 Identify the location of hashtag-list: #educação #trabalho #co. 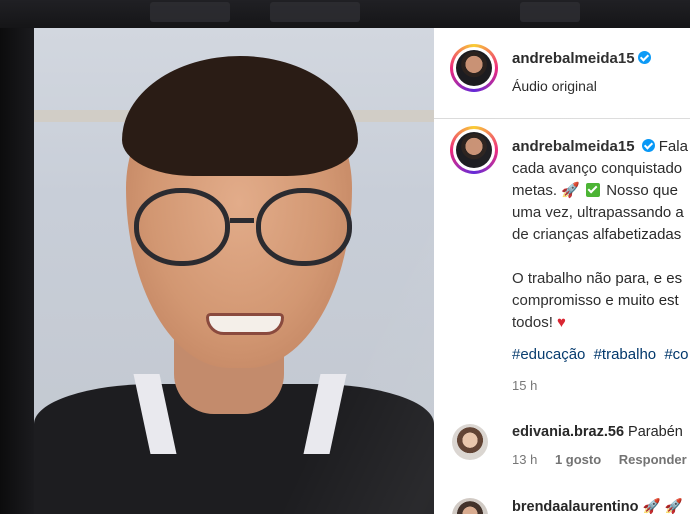
(601, 354).